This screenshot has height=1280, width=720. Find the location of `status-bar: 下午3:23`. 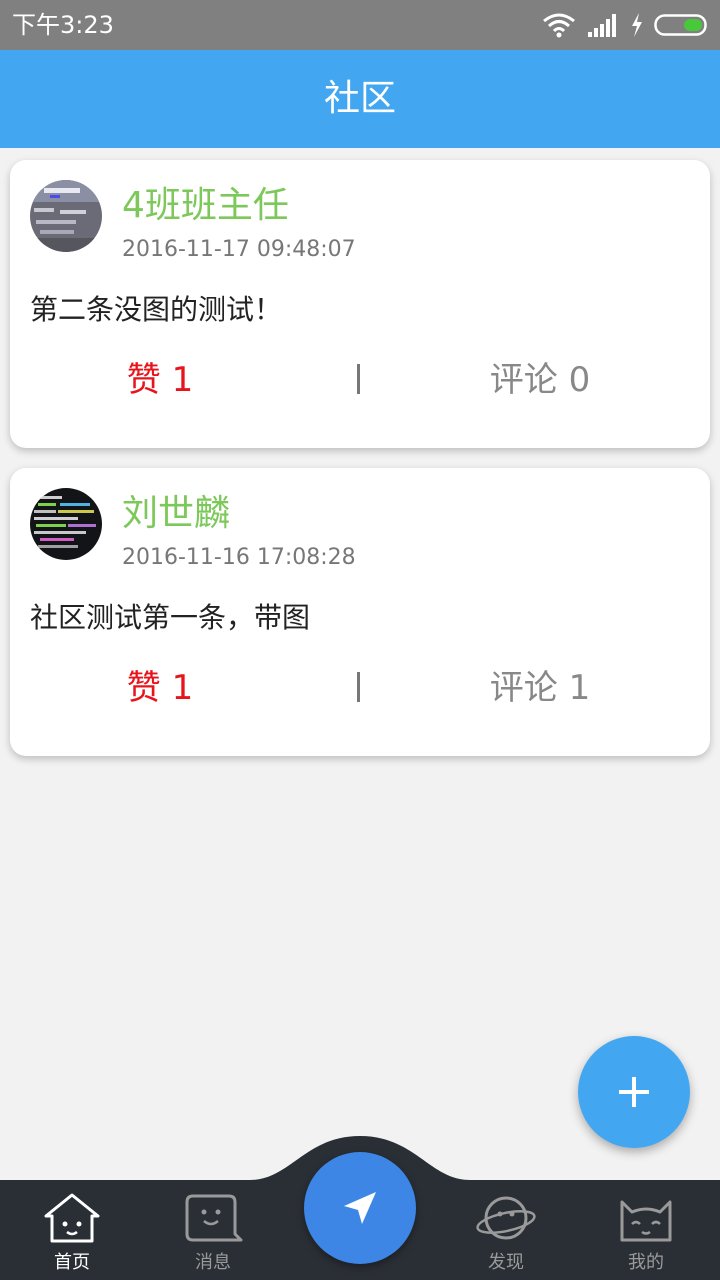

status-bar: 下午3:23 is located at coordinates (360, 25).